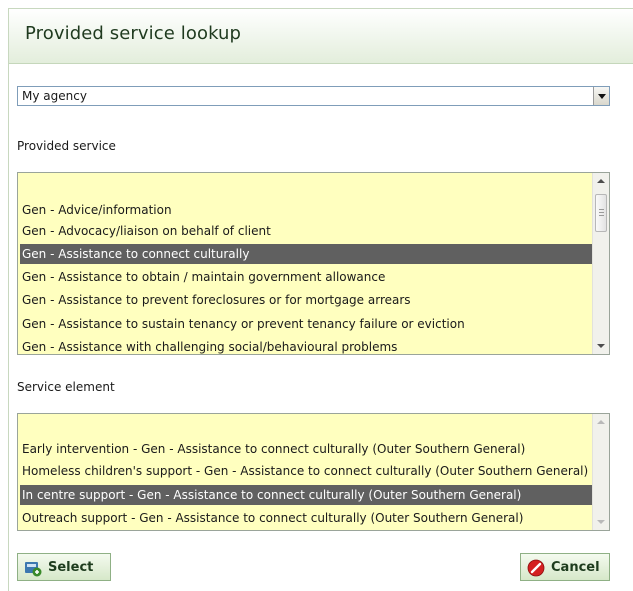 The height and width of the screenshot is (591, 633). What do you see at coordinates (601, 213) in the screenshot?
I see `scrollbar-thumb` at bounding box center [601, 213].